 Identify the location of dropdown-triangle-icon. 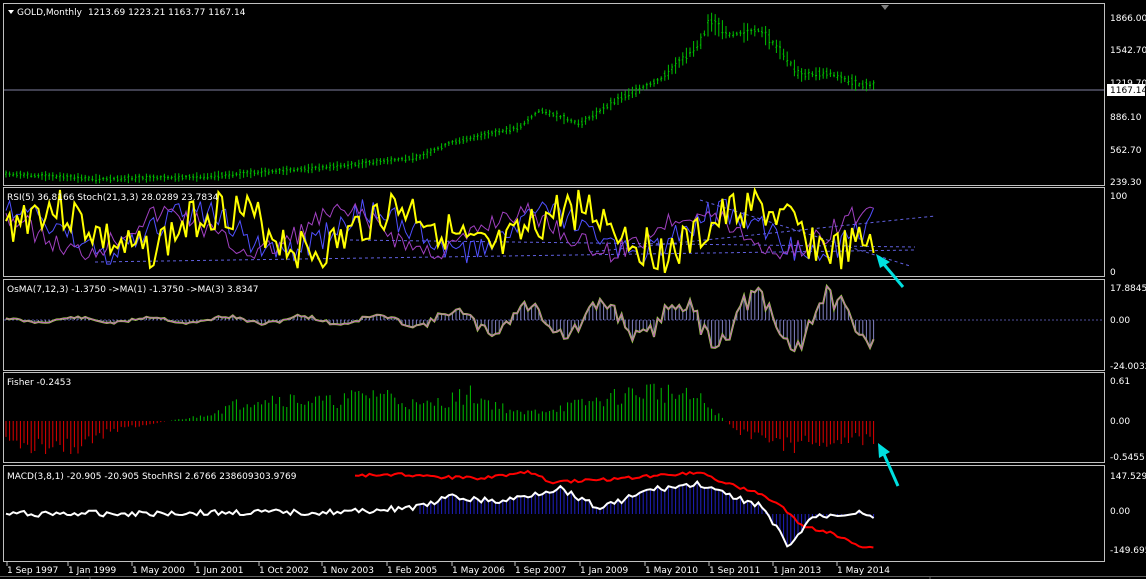
(11, 12).